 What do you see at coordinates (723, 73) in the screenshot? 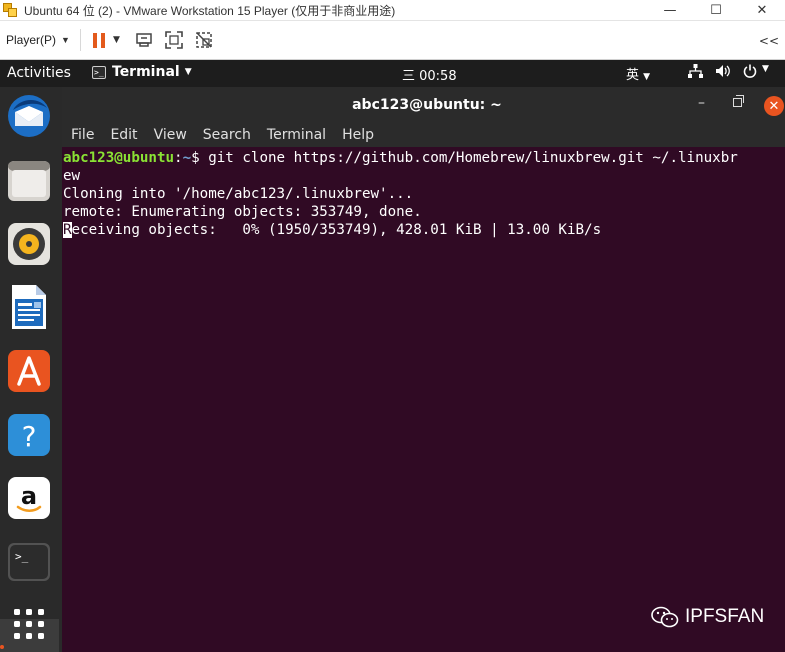
I see `volume-icon` at bounding box center [723, 73].